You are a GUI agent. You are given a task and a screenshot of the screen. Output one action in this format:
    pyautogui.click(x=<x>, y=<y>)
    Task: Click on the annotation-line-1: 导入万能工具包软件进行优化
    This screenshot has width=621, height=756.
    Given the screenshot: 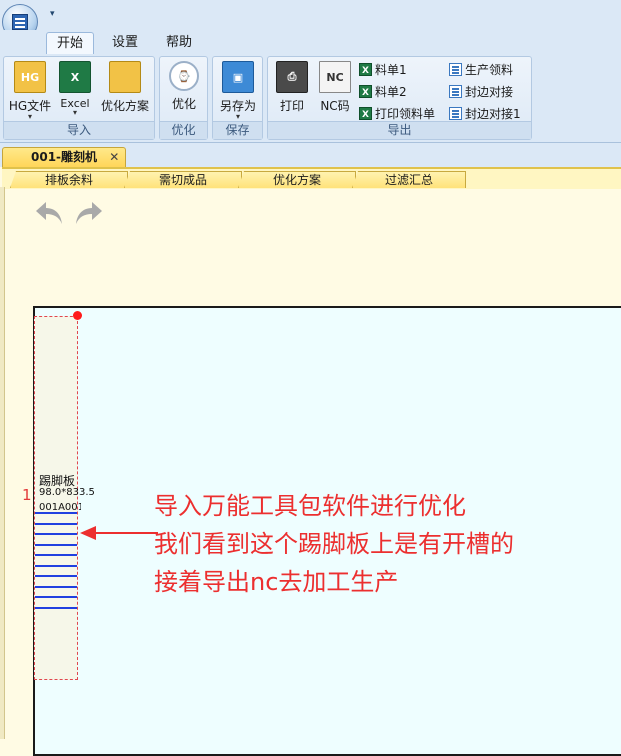 What is the action you would take?
    pyautogui.click(x=310, y=506)
    